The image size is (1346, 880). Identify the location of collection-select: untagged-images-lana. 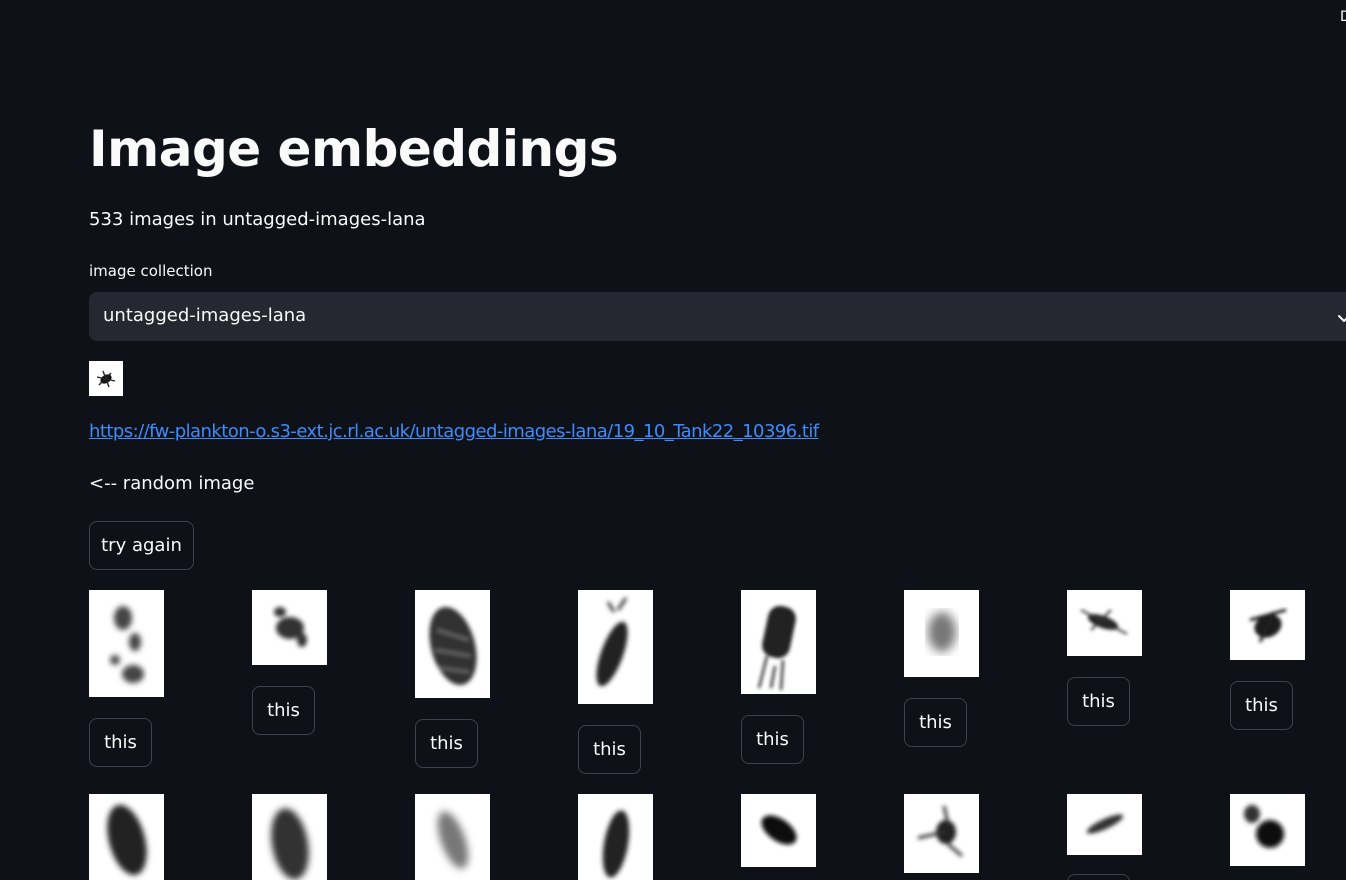
(717, 316).